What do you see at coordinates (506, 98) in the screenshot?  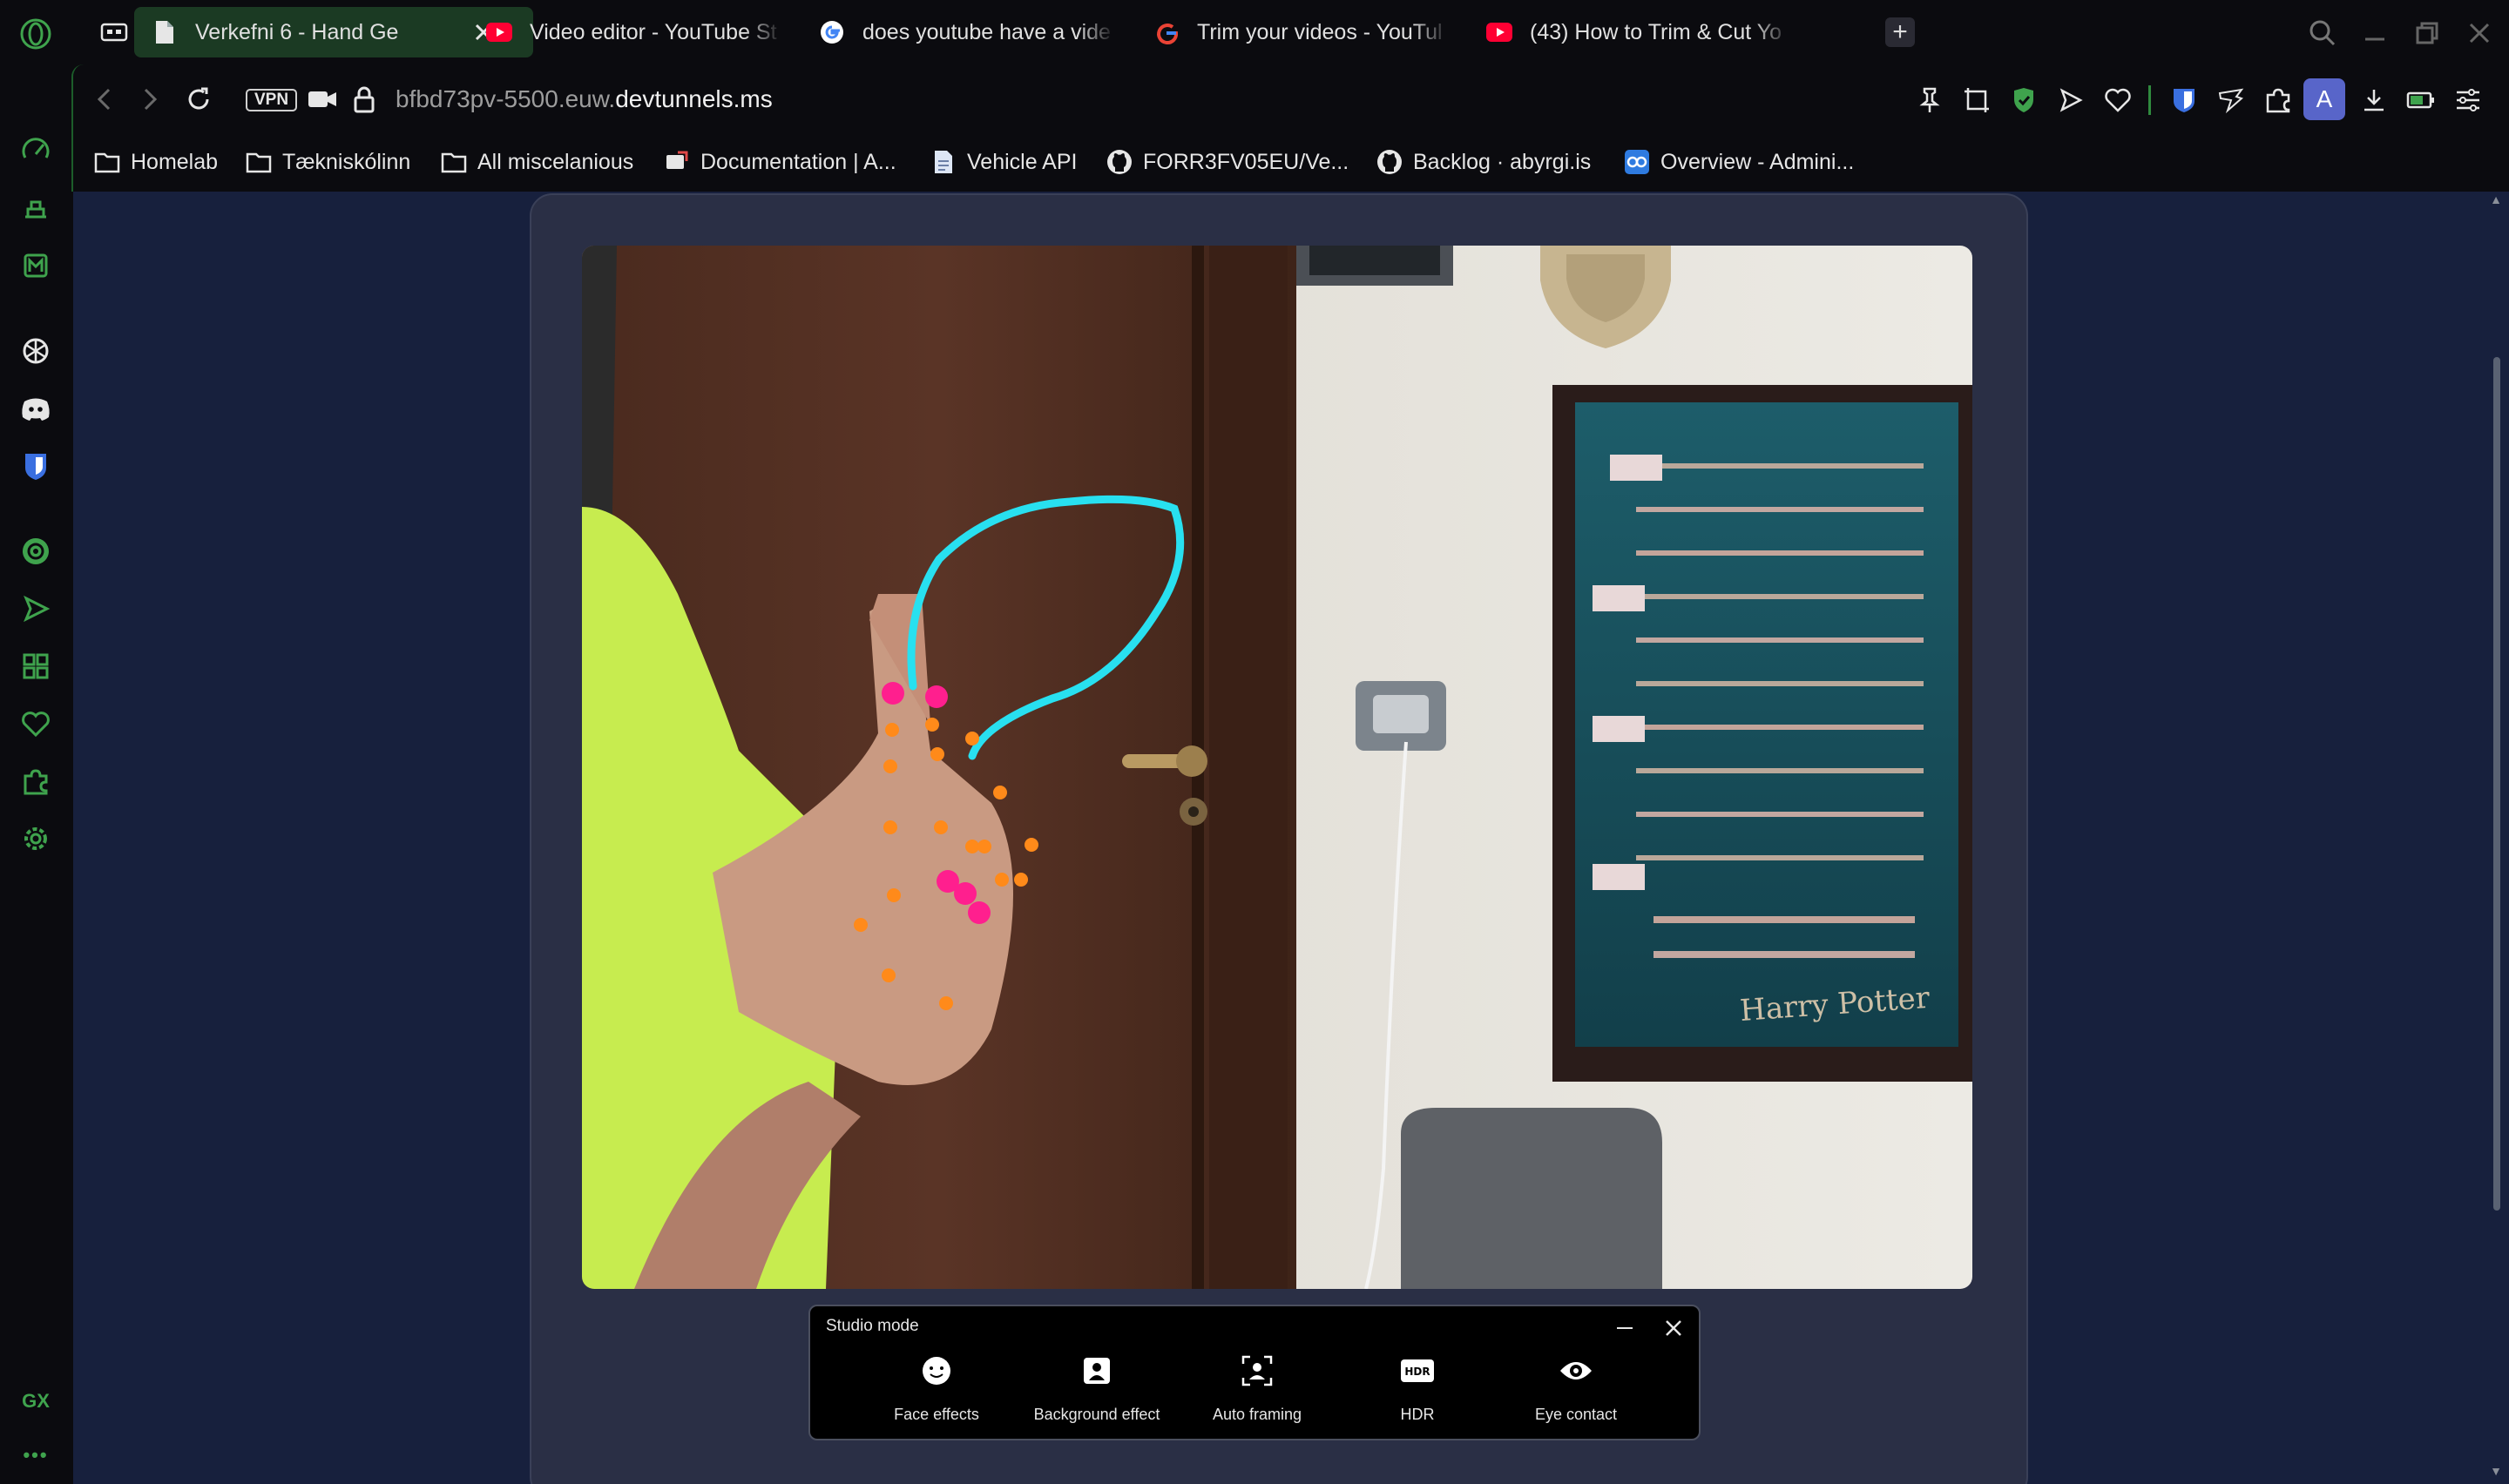 I see `url-prefix: bfbd73pv-5500.euw.` at bounding box center [506, 98].